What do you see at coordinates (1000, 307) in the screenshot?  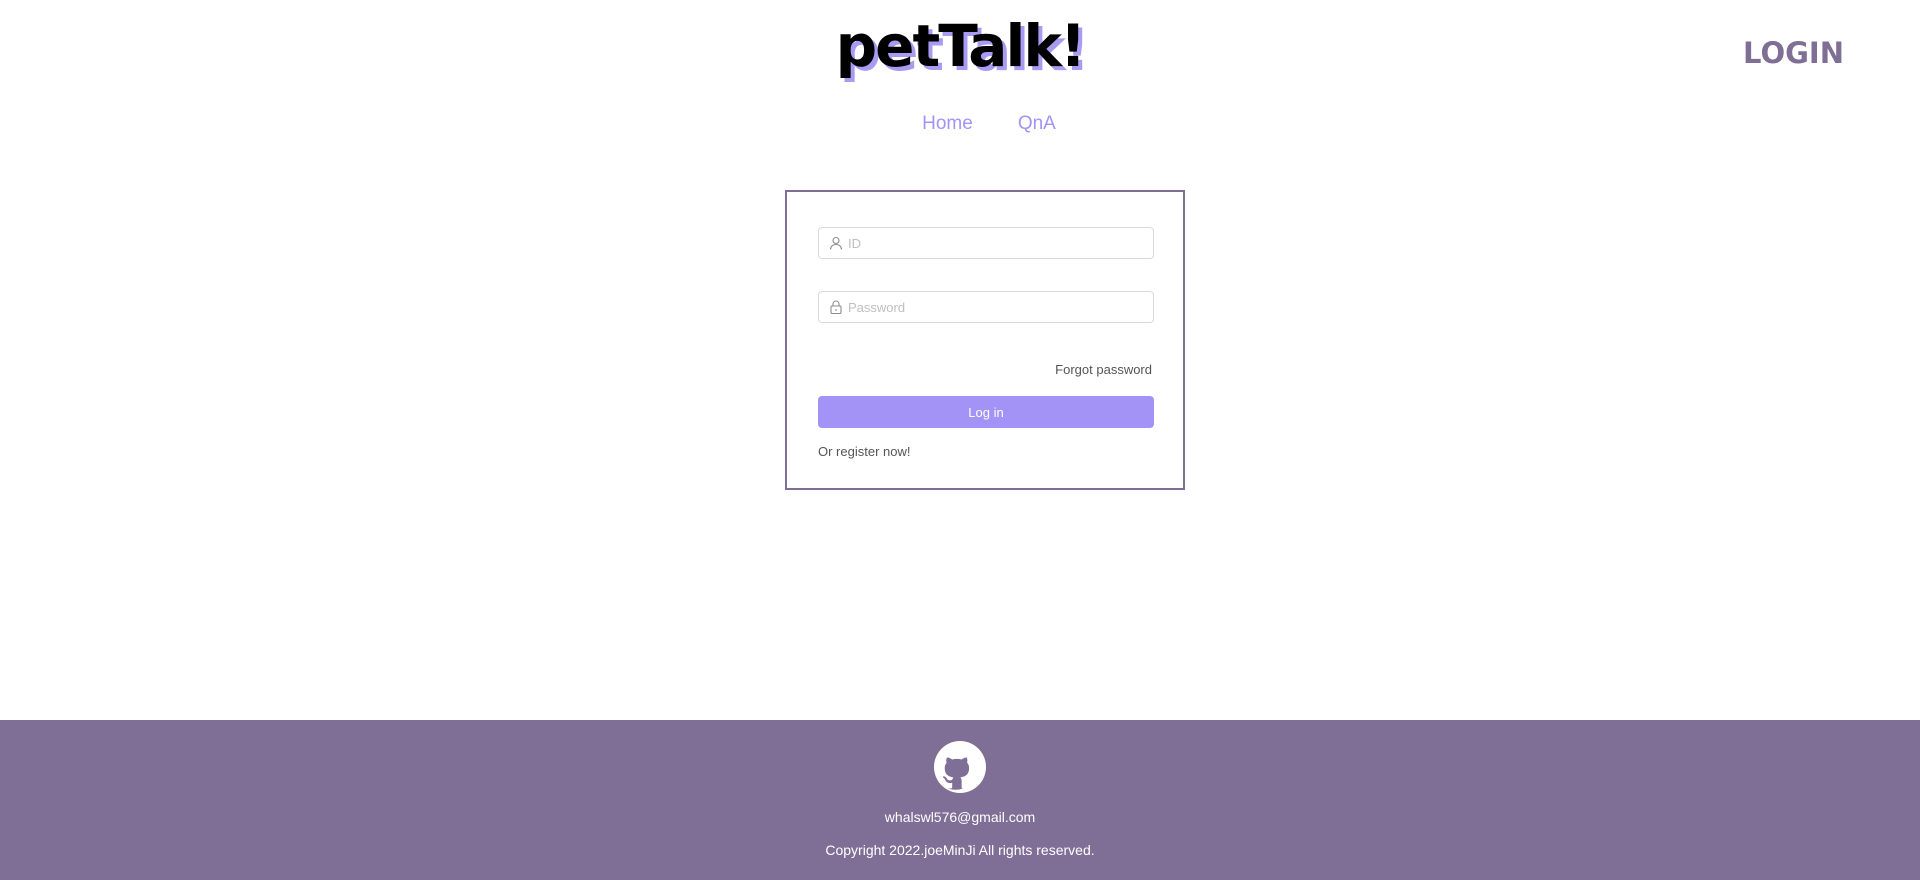 I see `password-input` at bounding box center [1000, 307].